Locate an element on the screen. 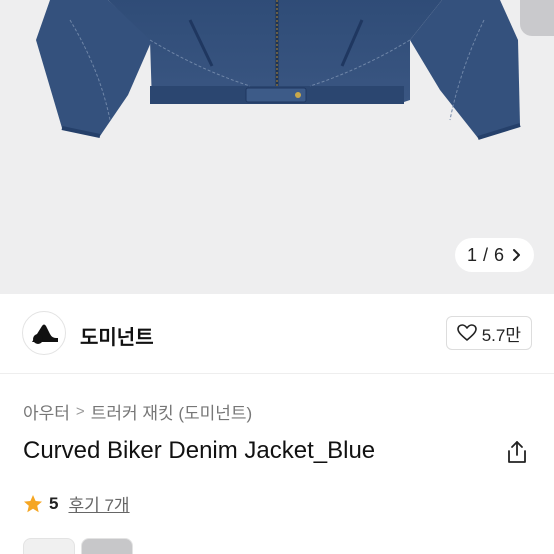  heart-outline-icon is located at coordinates (466, 332).